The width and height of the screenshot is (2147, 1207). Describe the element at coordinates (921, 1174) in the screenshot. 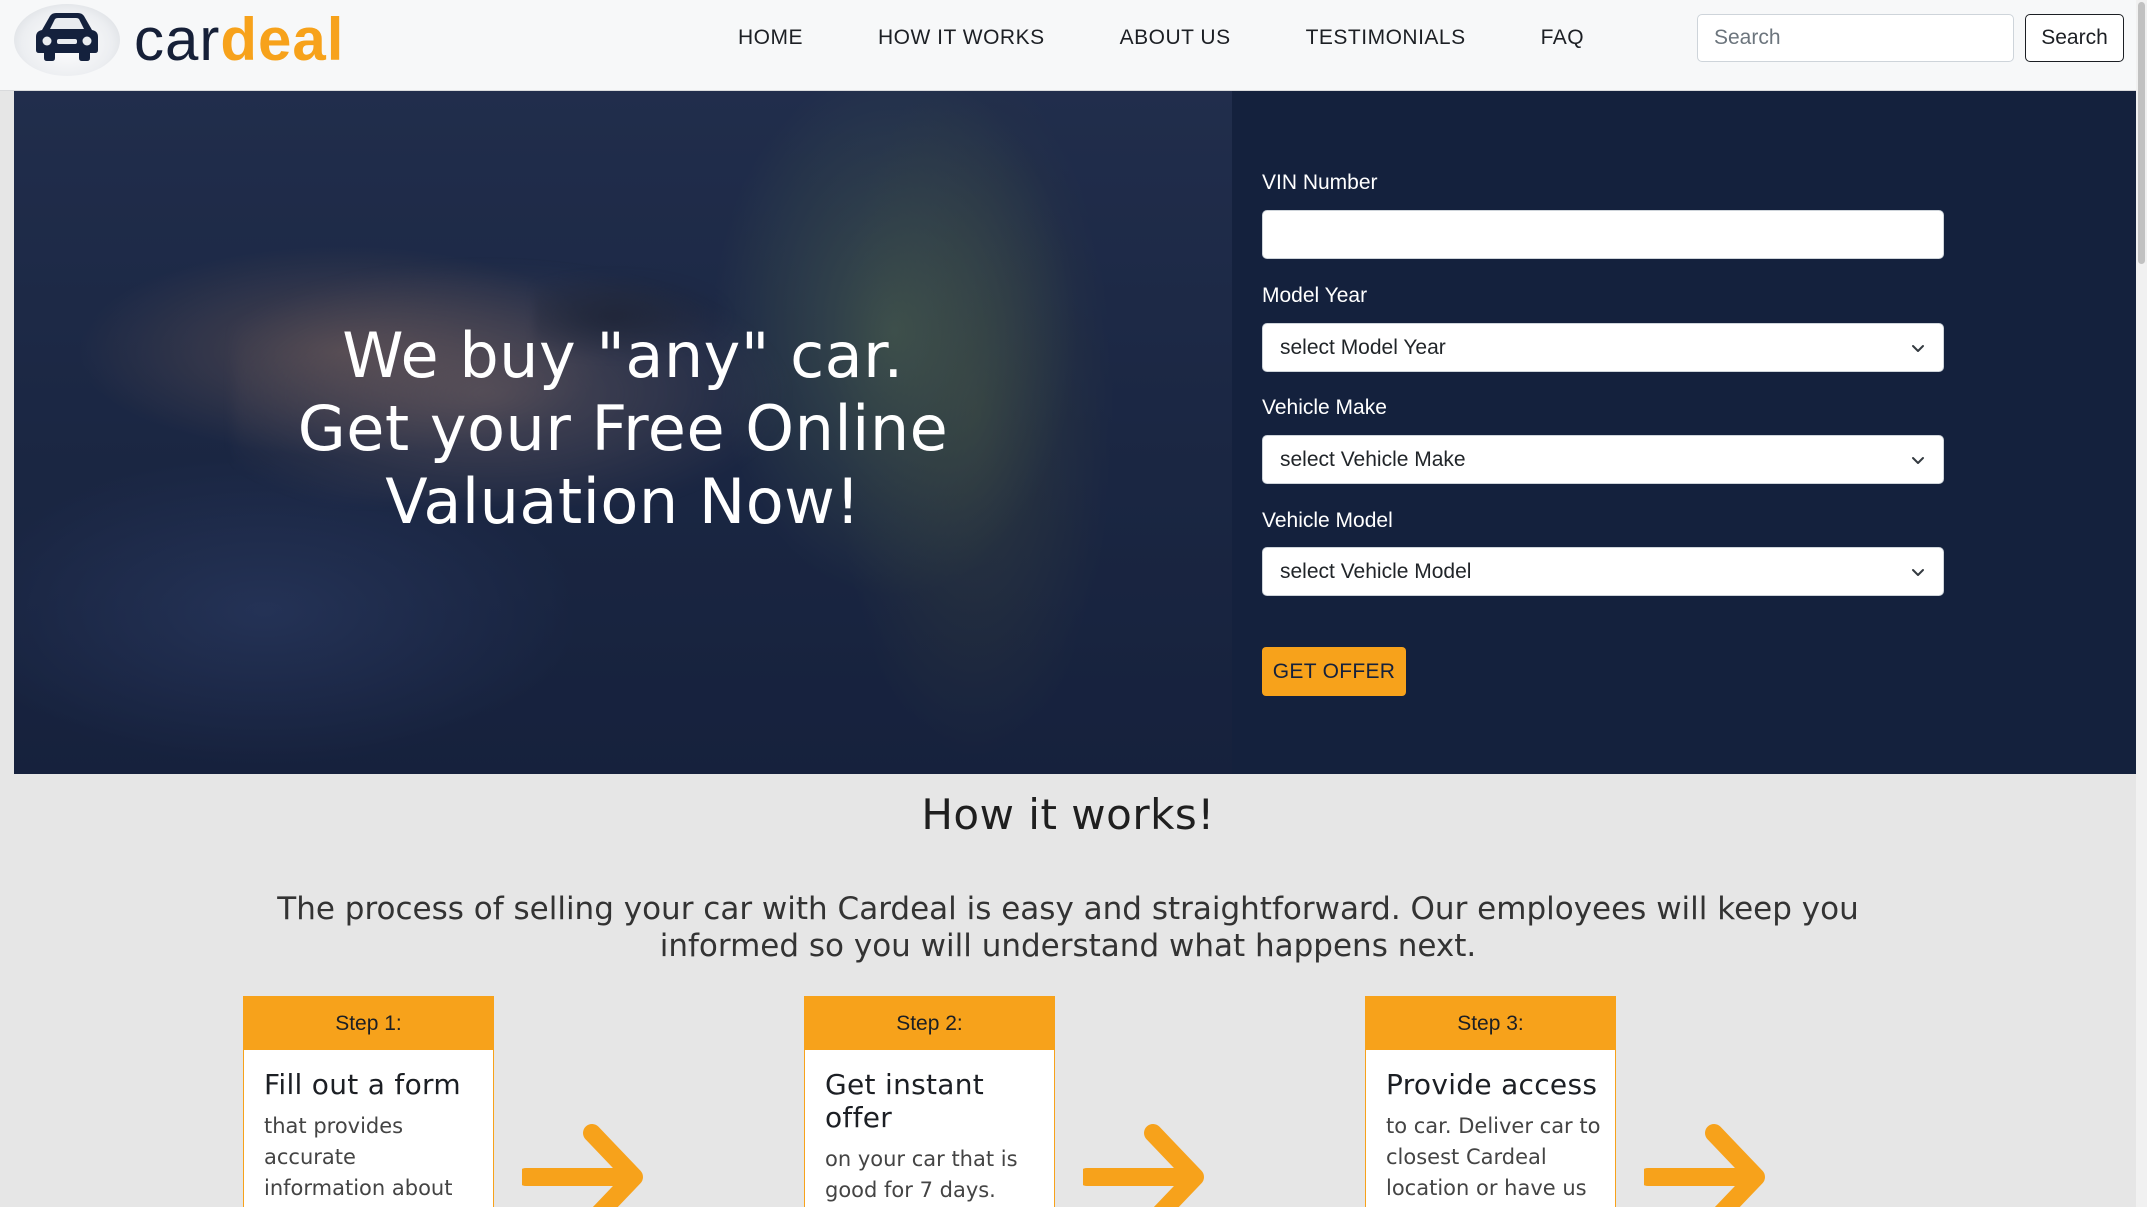

I see `step-body: on your car that is good for 7 days.` at that location.